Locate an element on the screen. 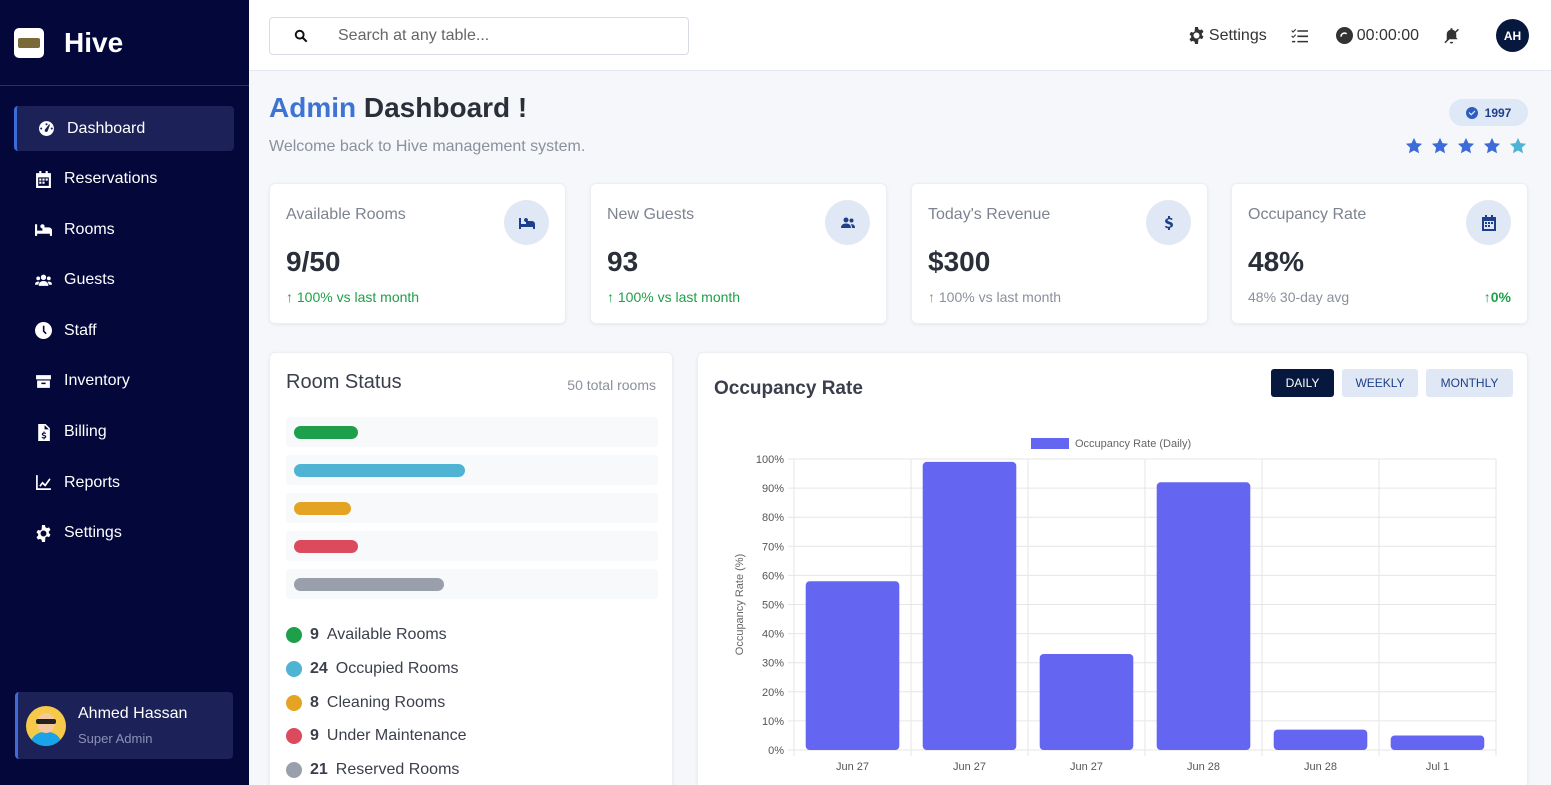  sidebar-item-staff: Staff is located at coordinates (124, 330).